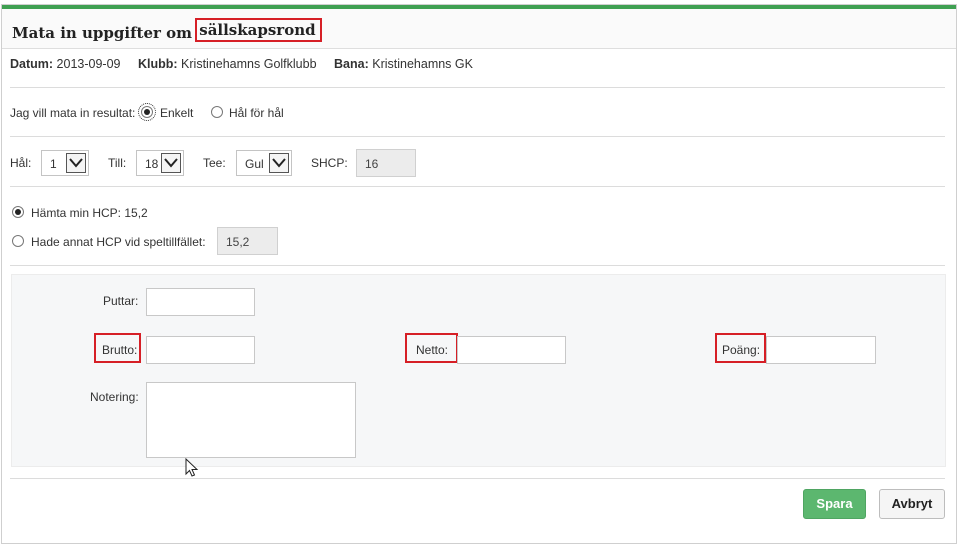 Image resolution: width=960 pixels, height=548 pixels. Describe the element at coordinates (251, 420) in the screenshot. I see `note-textarea` at that location.